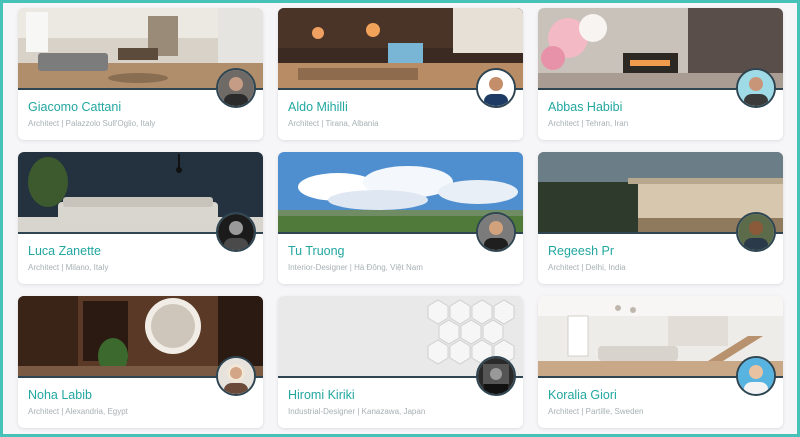 Image resolution: width=800 pixels, height=437 pixels. What do you see at coordinates (333, 123) in the screenshot?
I see `profile-meta: Architect | Tirana, Albania` at bounding box center [333, 123].